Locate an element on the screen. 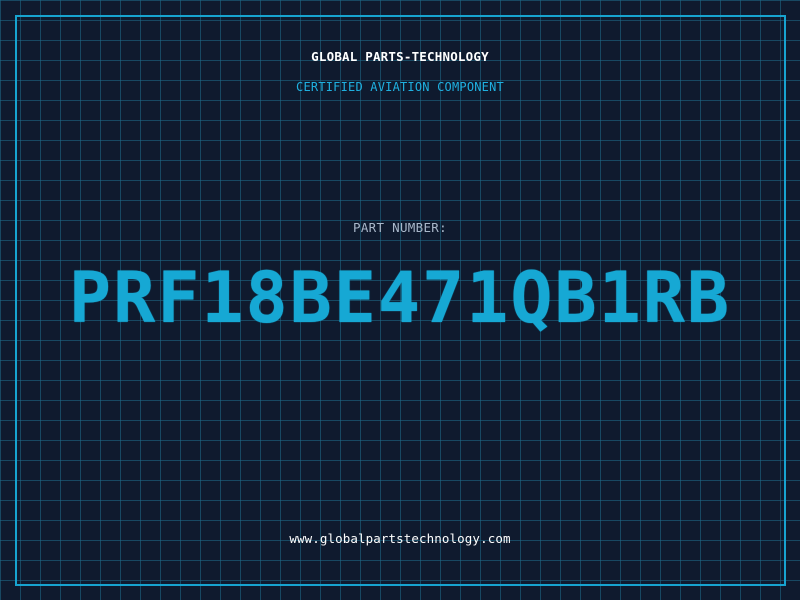  part-number-value: PRF18BE471QB1RB is located at coordinates (400, 298).